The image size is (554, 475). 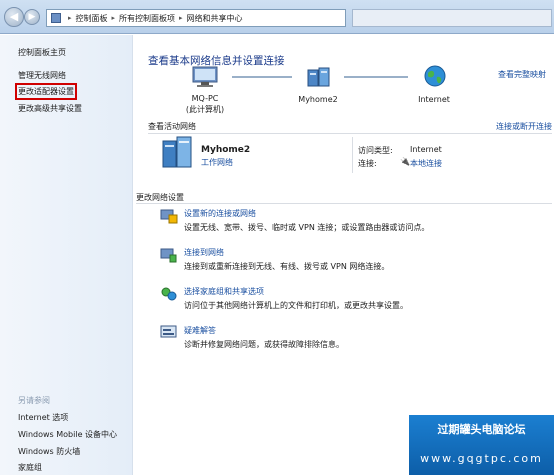 What do you see at coordinates (204, 252) in the screenshot?
I see `task-title: 连接到网络` at bounding box center [204, 252].